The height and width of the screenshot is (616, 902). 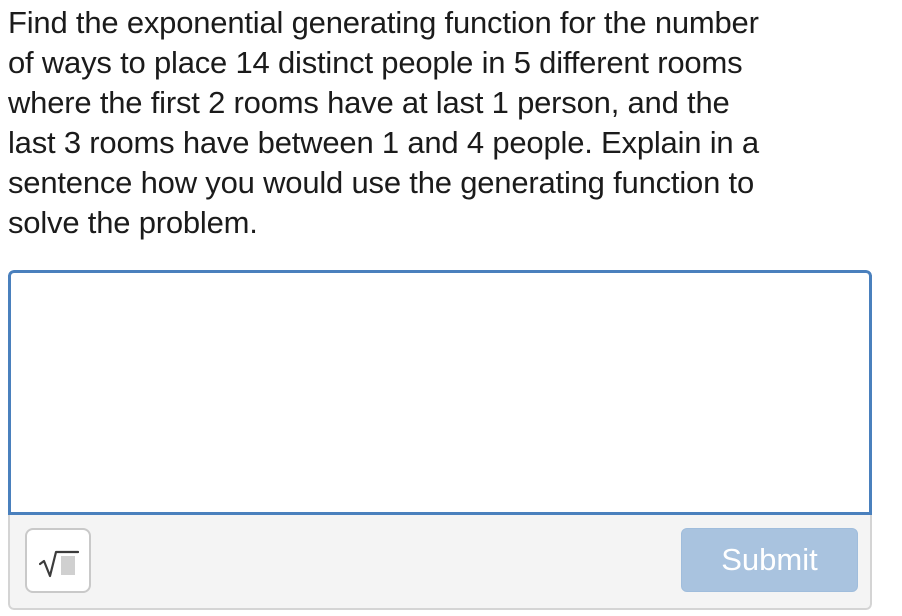 I want to click on submit-button: Submit, so click(x=769, y=560).